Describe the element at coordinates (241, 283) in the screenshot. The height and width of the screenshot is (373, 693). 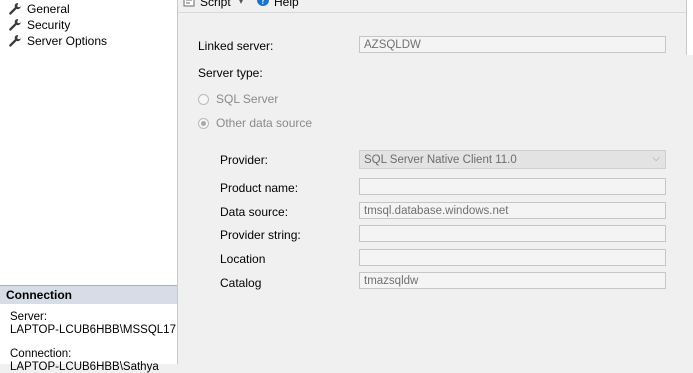
I see `catalog-label: Catalog` at that location.